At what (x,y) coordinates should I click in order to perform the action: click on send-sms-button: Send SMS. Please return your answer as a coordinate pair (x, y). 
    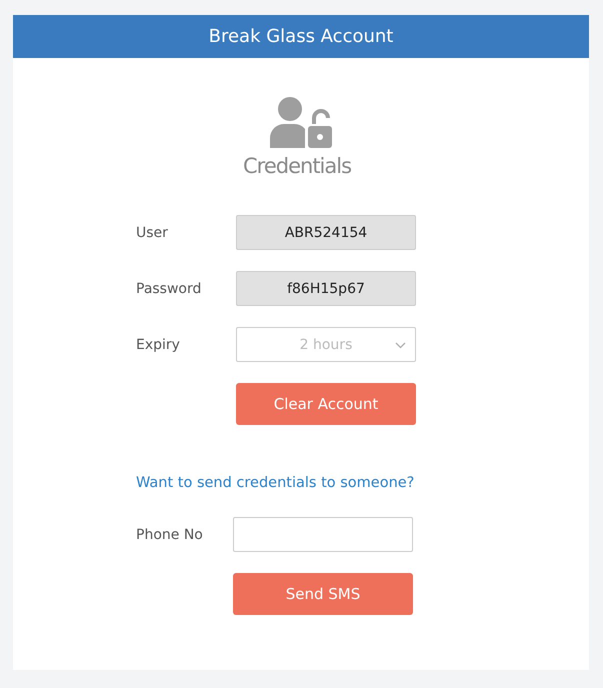
    Looking at the image, I should click on (323, 594).